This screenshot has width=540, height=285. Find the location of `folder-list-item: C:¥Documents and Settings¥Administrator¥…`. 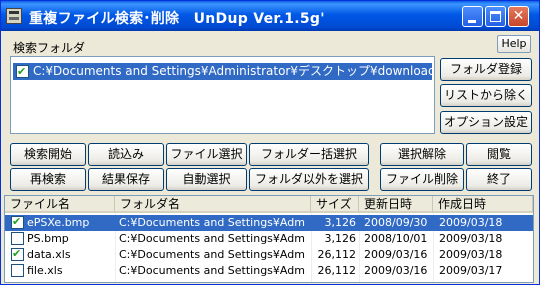

folder-list-item: C:¥Documents and Settings¥Administrator¥… is located at coordinates (222, 71).